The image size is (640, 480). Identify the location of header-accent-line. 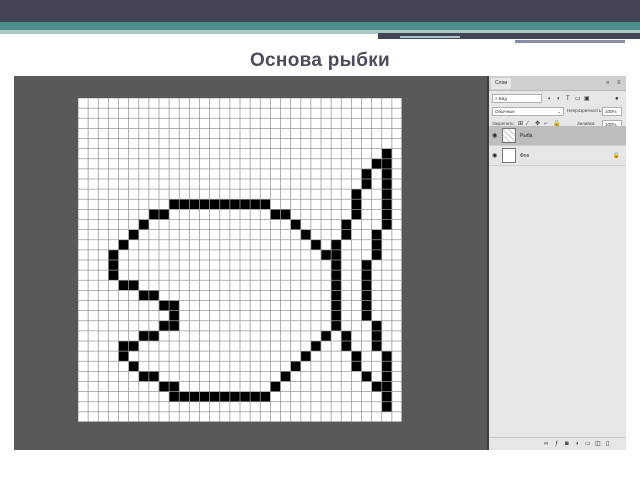
(430, 37).